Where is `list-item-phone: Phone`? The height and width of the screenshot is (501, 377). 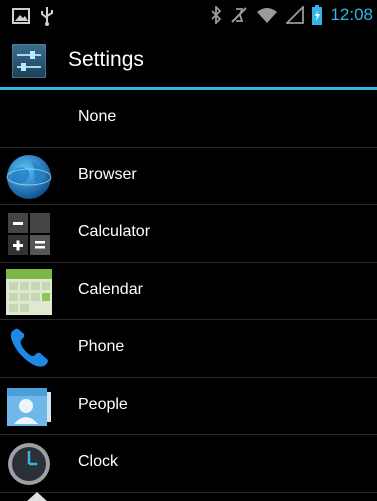
list-item-phone: Phone is located at coordinates (188, 349).